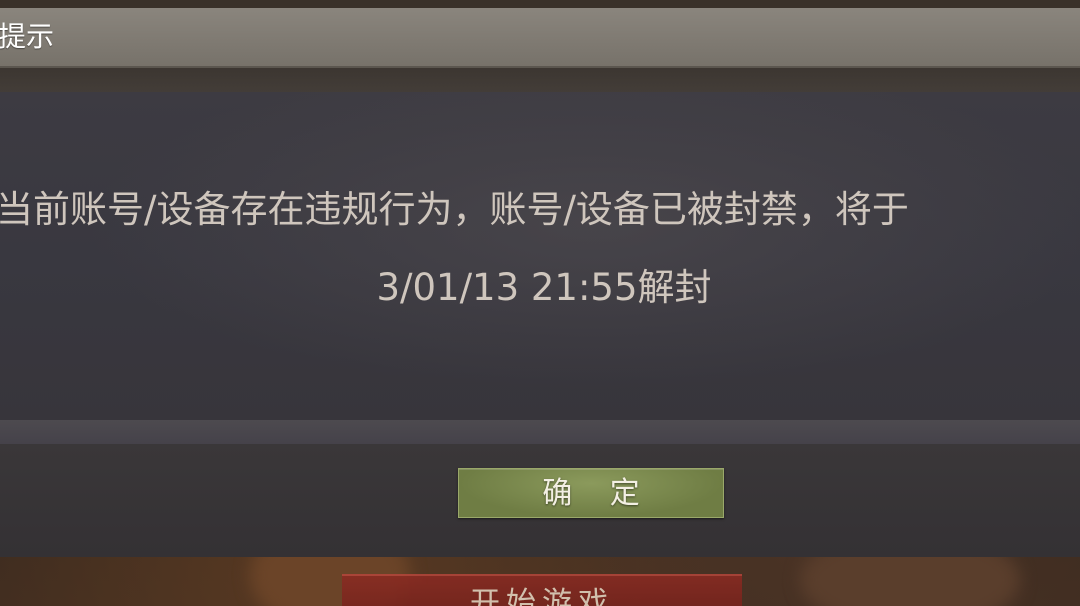  Describe the element at coordinates (454, 209) in the screenshot. I see `ban-message-line-1: 当前账号/设备存在违规行为，账号/设备已被封禁，将于` at that location.